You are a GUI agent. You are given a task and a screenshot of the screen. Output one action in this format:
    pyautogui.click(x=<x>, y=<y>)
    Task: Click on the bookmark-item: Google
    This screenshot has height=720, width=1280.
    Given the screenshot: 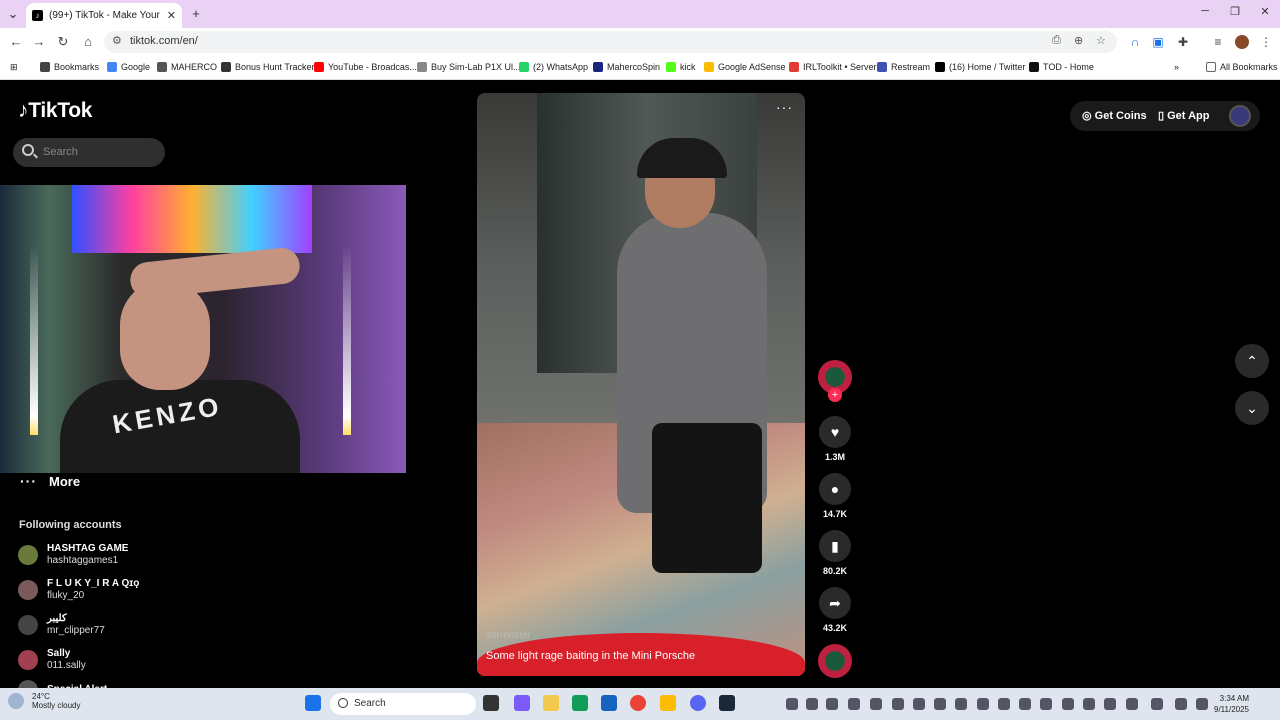 What is the action you would take?
    pyautogui.click(x=128, y=67)
    